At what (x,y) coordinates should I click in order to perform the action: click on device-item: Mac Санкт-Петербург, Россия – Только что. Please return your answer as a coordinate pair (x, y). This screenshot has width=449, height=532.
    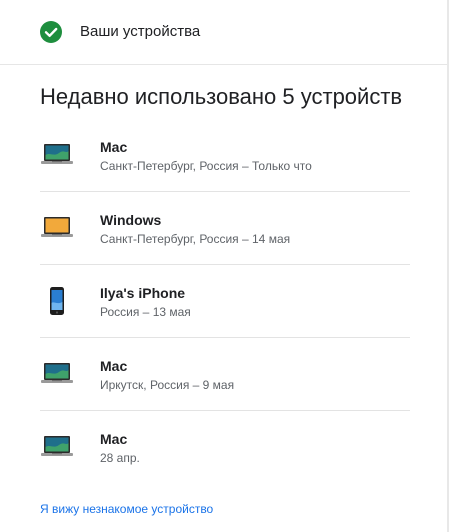
    Looking at the image, I should click on (225, 155).